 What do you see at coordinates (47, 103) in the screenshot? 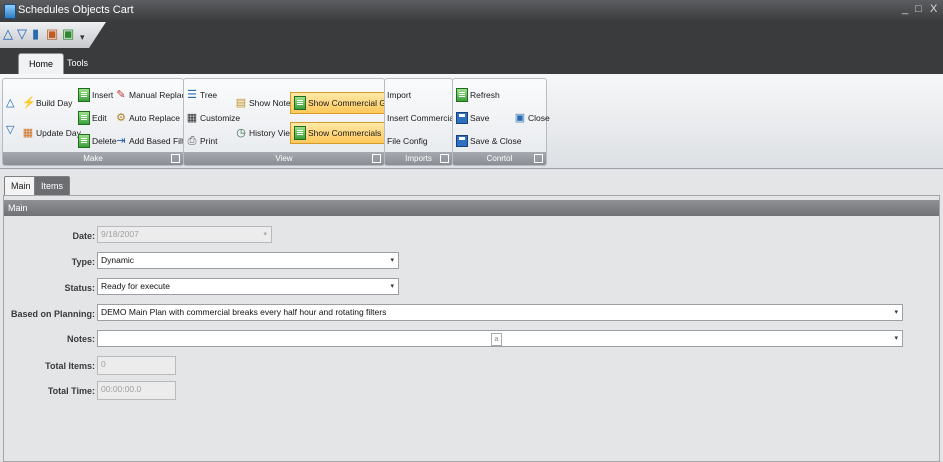
I see `build-day-button: ⚡ Build Day` at bounding box center [47, 103].